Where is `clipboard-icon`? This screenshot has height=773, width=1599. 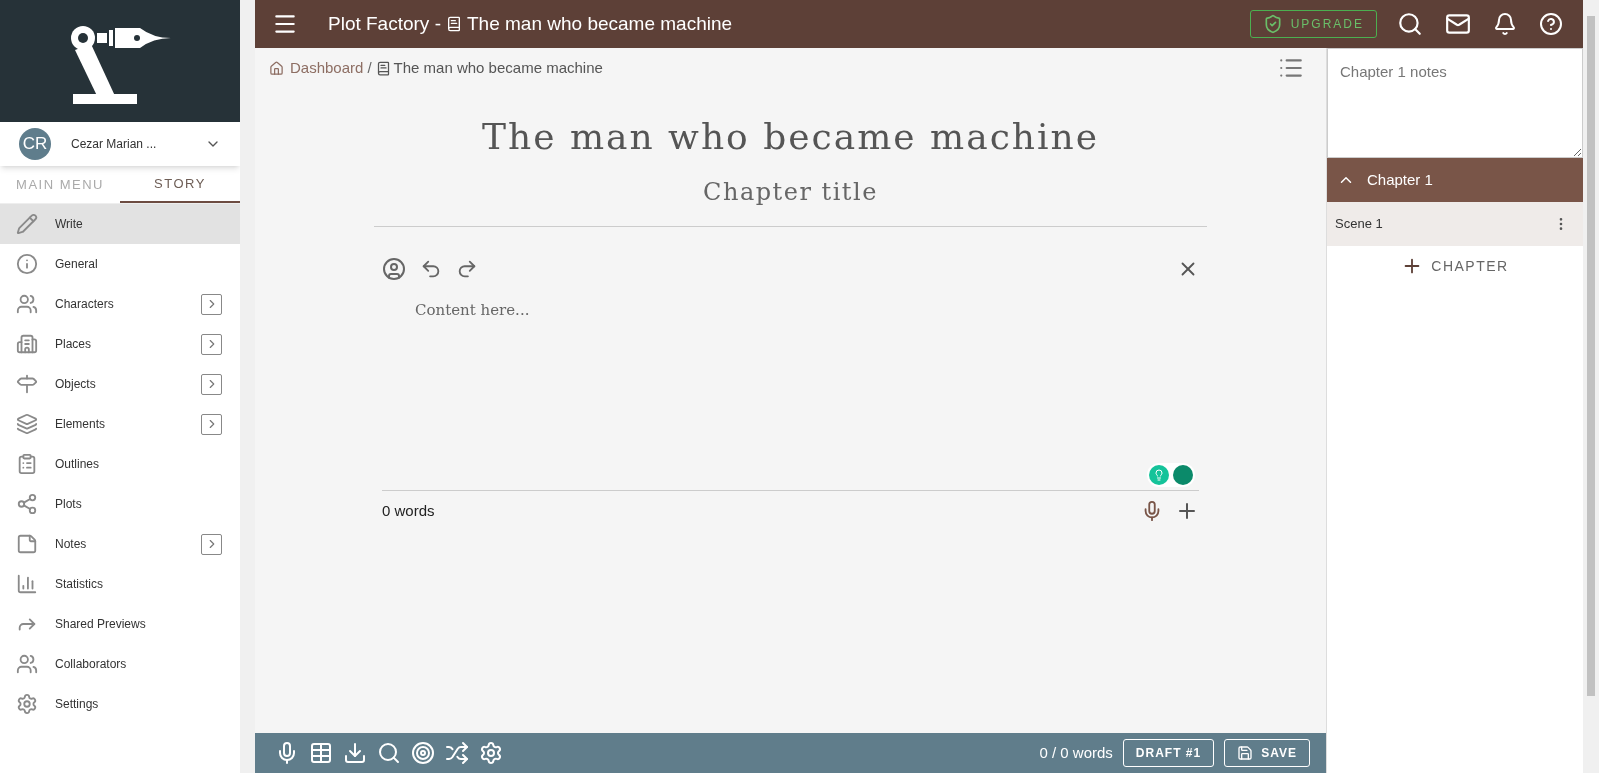
clipboard-icon is located at coordinates (27, 464).